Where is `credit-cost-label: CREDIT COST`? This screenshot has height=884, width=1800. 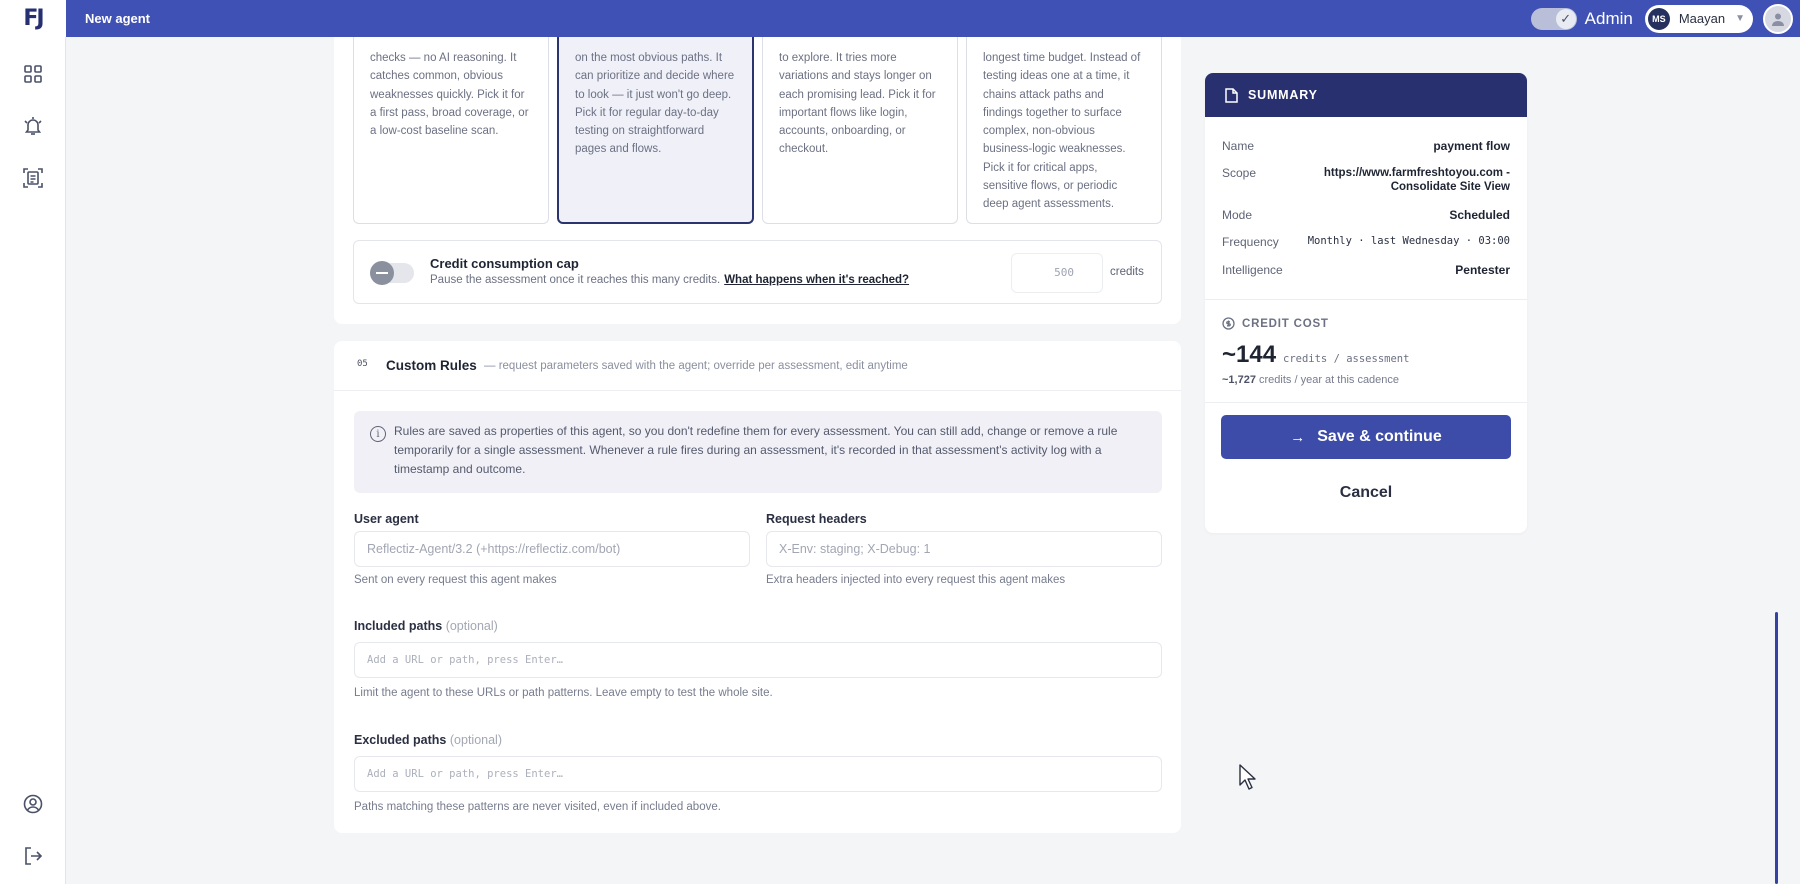
credit-cost-label: CREDIT COST is located at coordinates (1275, 323).